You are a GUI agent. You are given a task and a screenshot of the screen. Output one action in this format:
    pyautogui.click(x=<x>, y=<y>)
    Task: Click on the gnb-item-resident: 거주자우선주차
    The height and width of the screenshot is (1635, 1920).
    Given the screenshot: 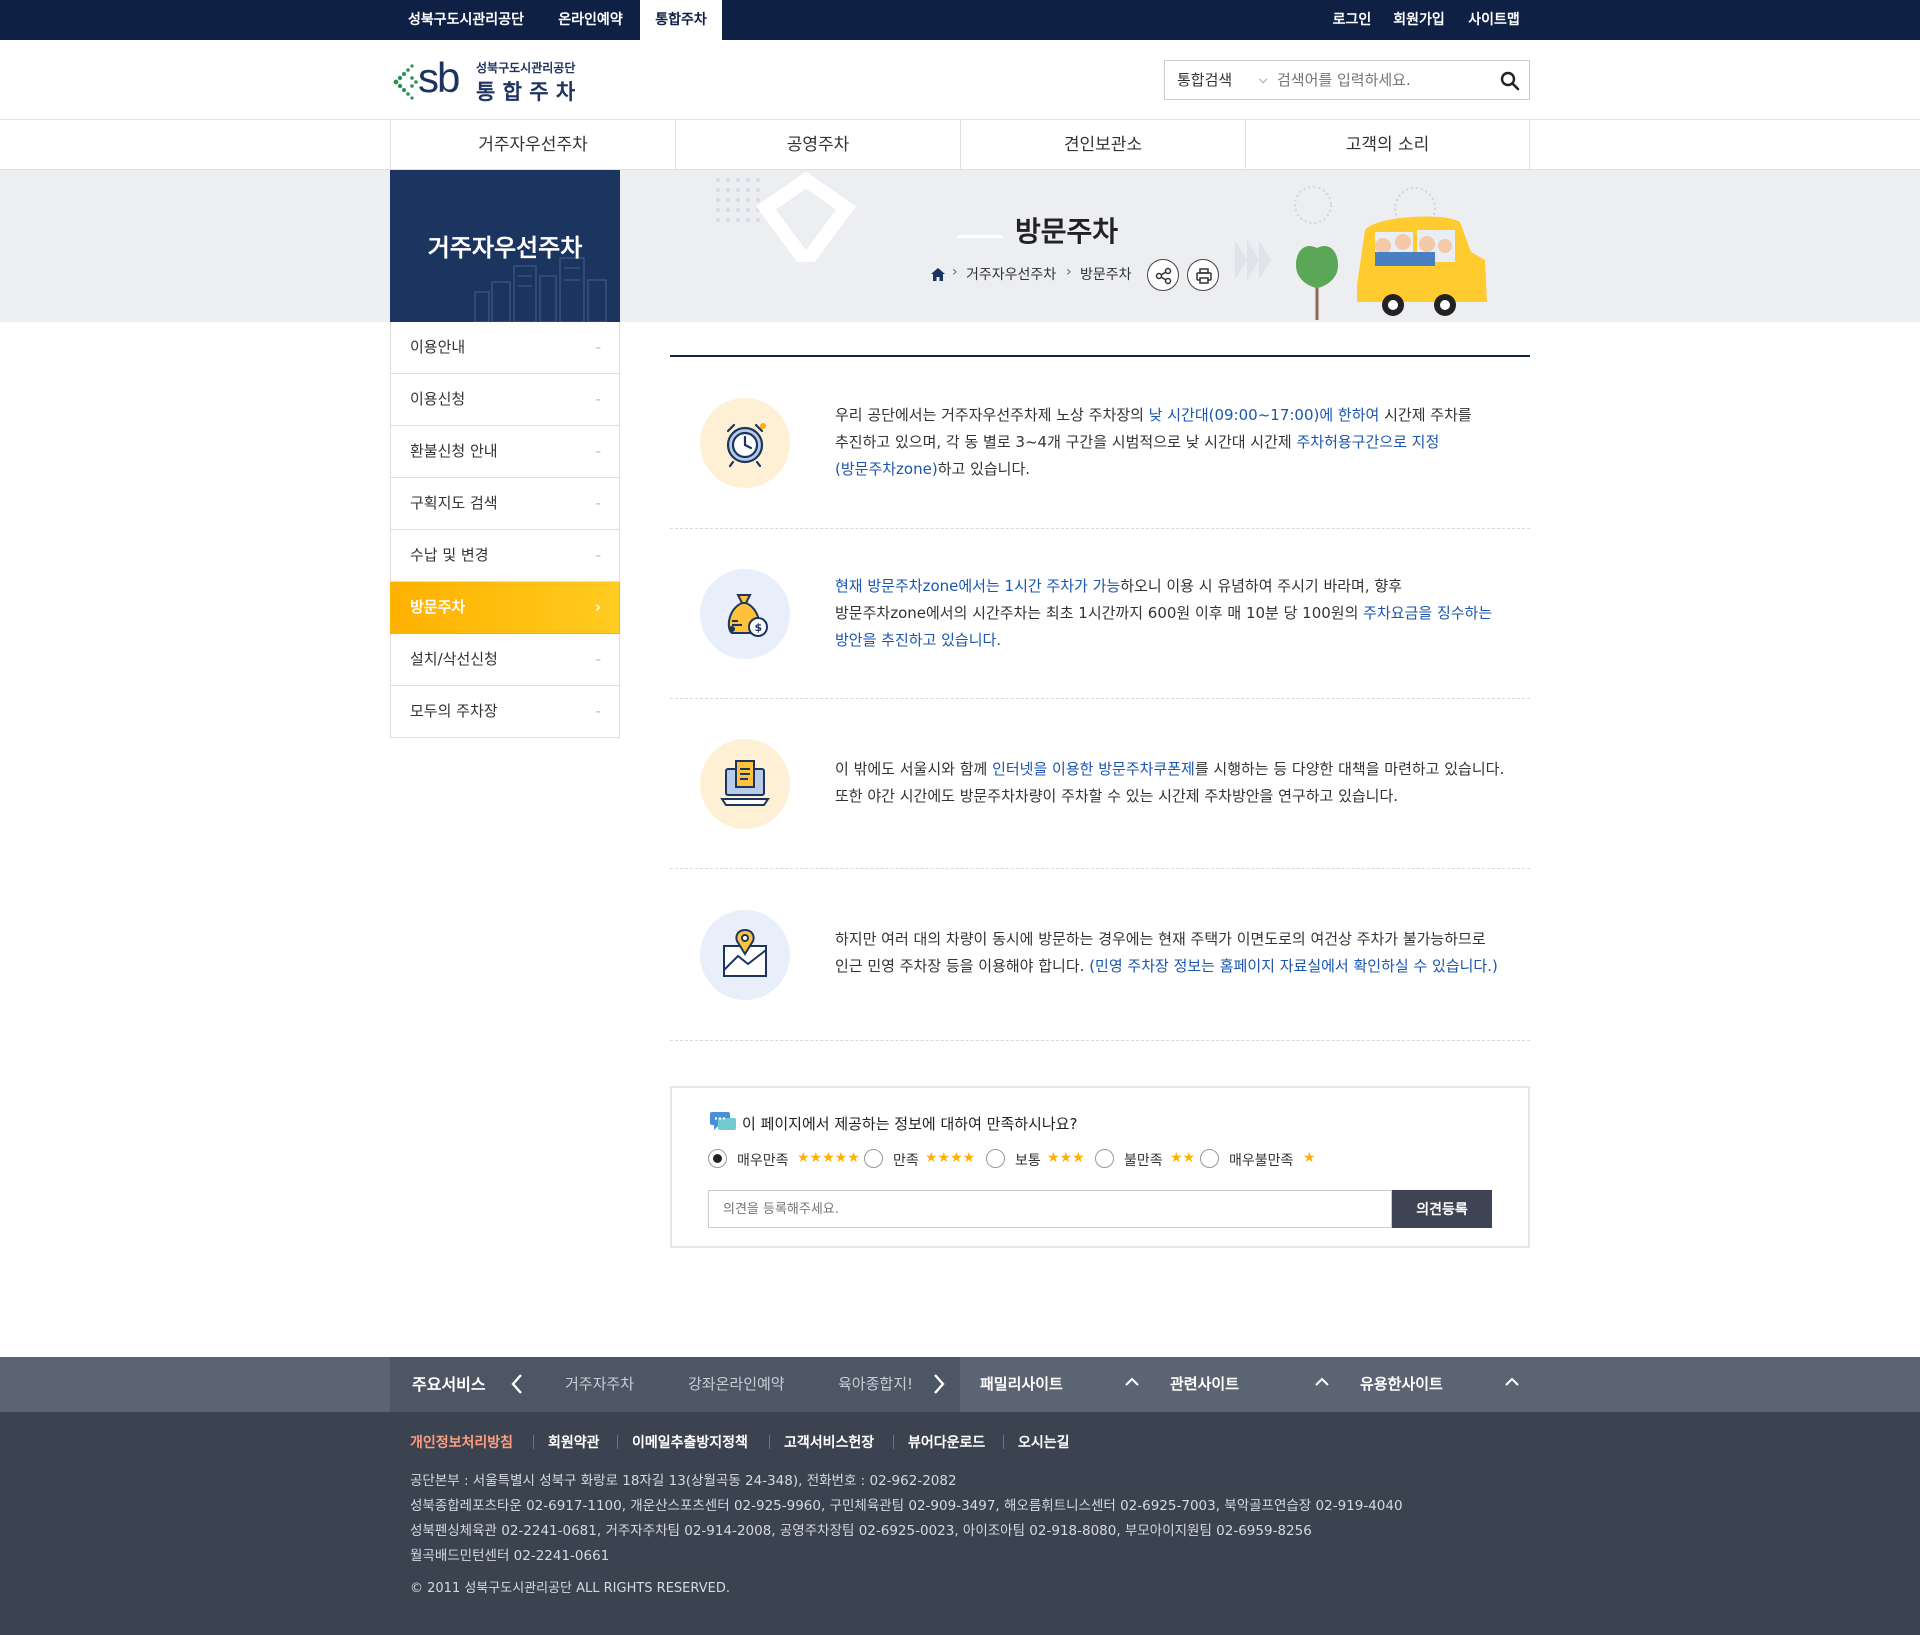 What is the action you would take?
    pyautogui.click(x=532, y=145)
    